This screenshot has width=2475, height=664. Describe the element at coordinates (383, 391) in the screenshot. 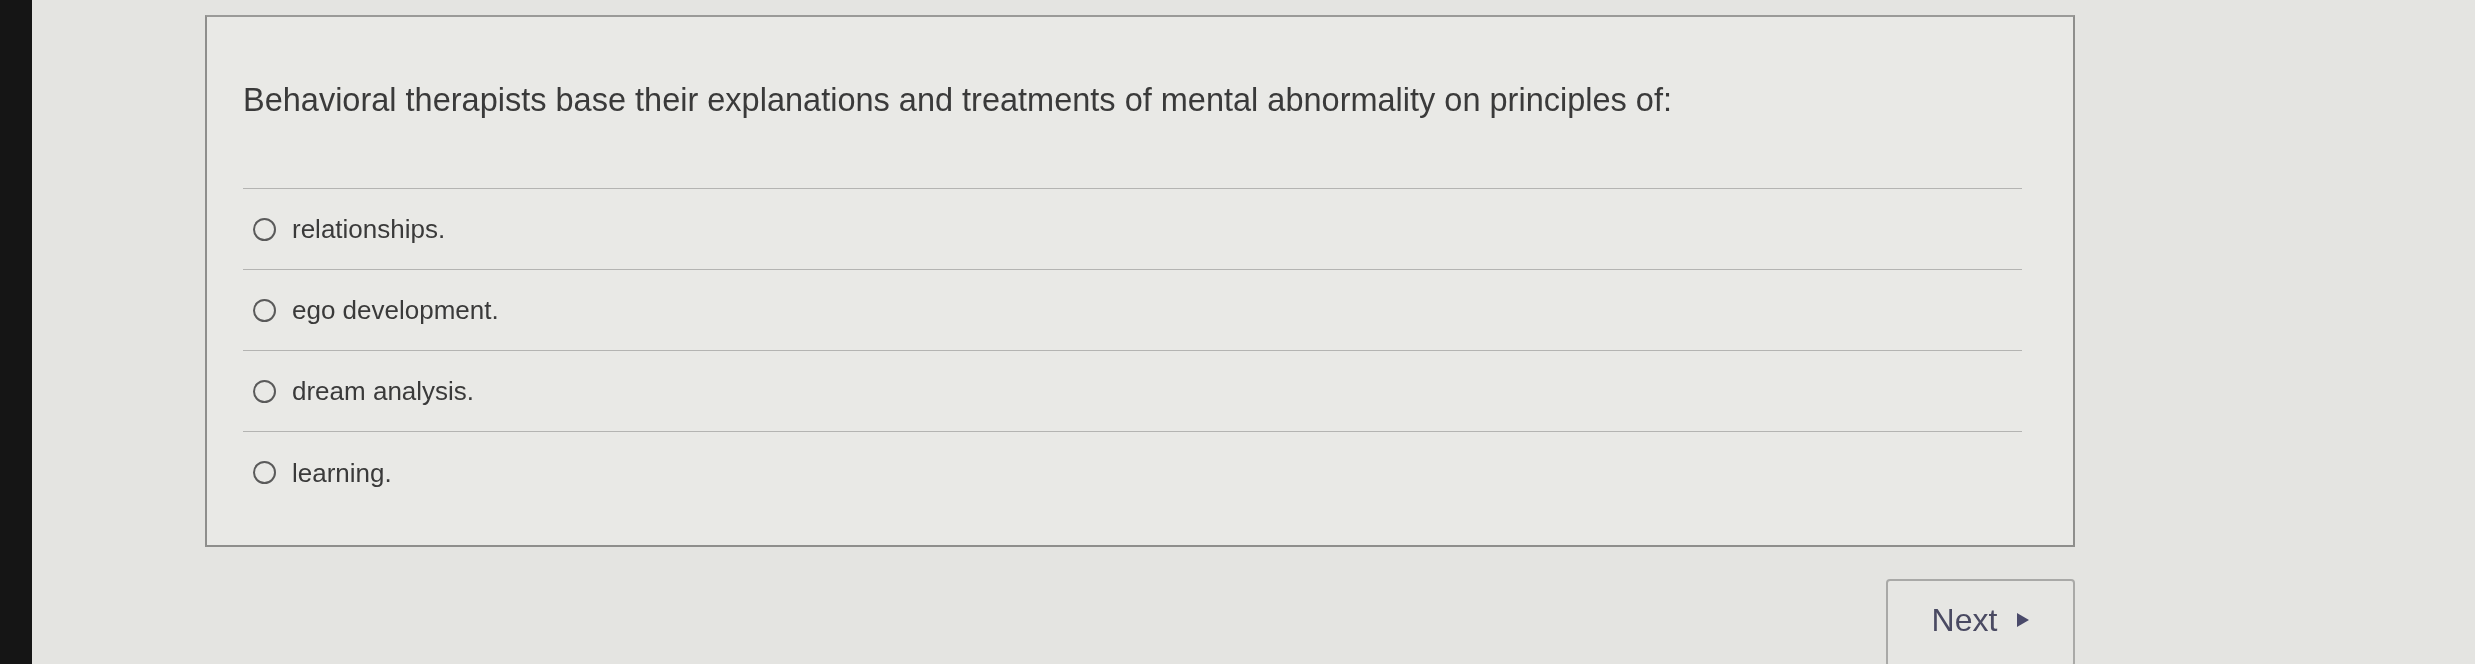

I see `option-label: dream analysis.` at that location.